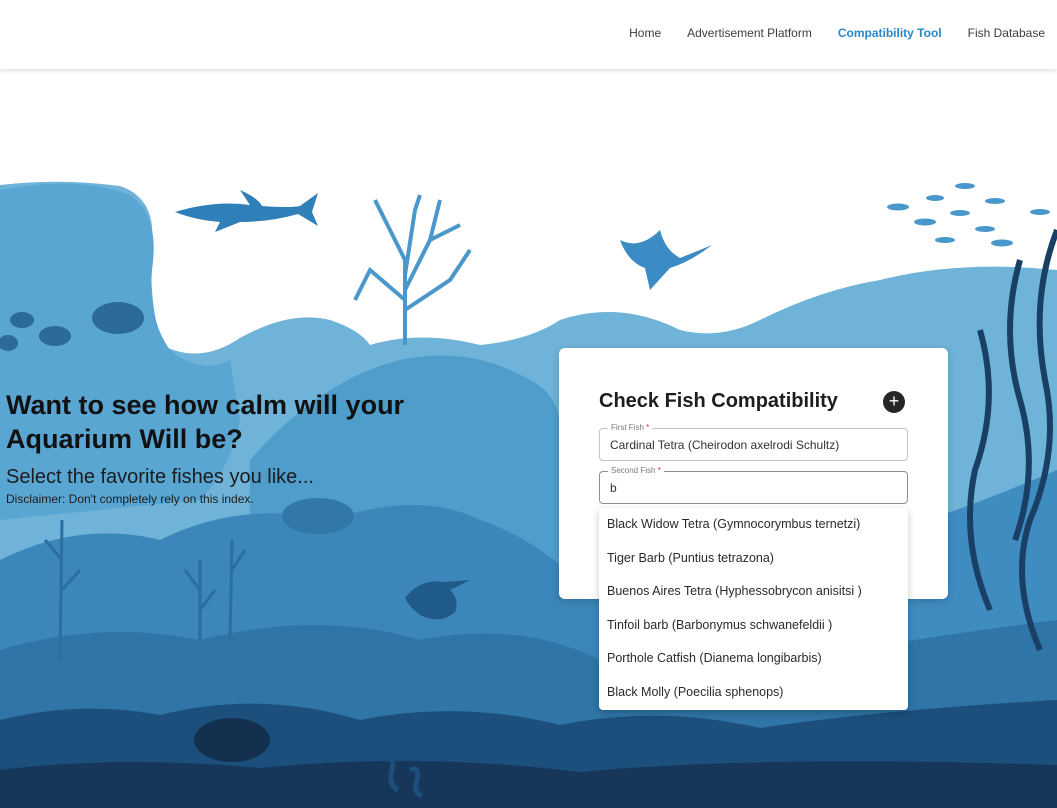 Image resolution: width=1057 pixels, height=808 pixels. What do you see at coordinates (1006, 33) in the screenshot?
I see `nav-fish-database-link: Fish Database` at bounding box center [1006, 33].